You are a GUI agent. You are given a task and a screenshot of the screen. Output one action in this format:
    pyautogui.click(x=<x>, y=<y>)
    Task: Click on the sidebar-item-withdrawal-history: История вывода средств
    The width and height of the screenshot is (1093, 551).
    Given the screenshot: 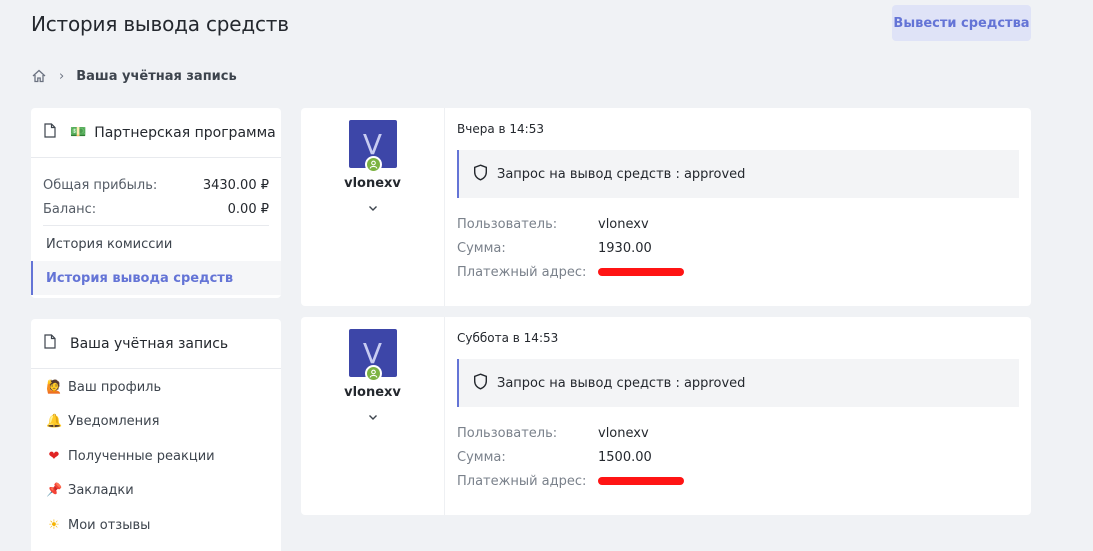 What is the action you would take?
    pyautogui.click(x=156, y=278)
    